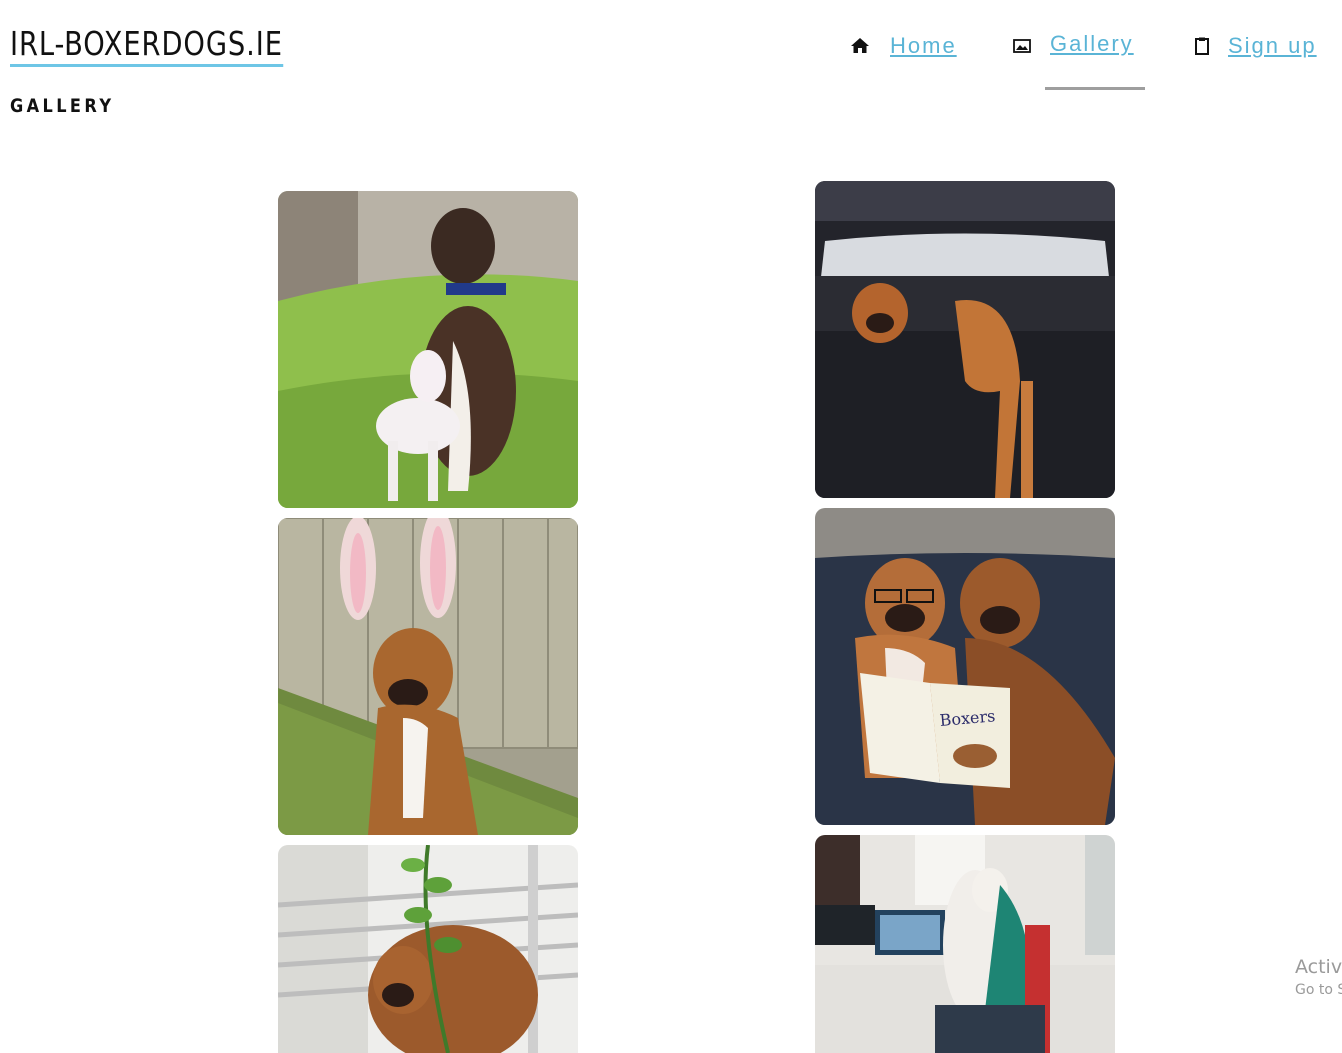 This screenshot has height=1053, width=1342. Describe the element at coordinates (965, 339) in the screenshot. I see `gallery-photo-boxer-in-car-boot` at that location.